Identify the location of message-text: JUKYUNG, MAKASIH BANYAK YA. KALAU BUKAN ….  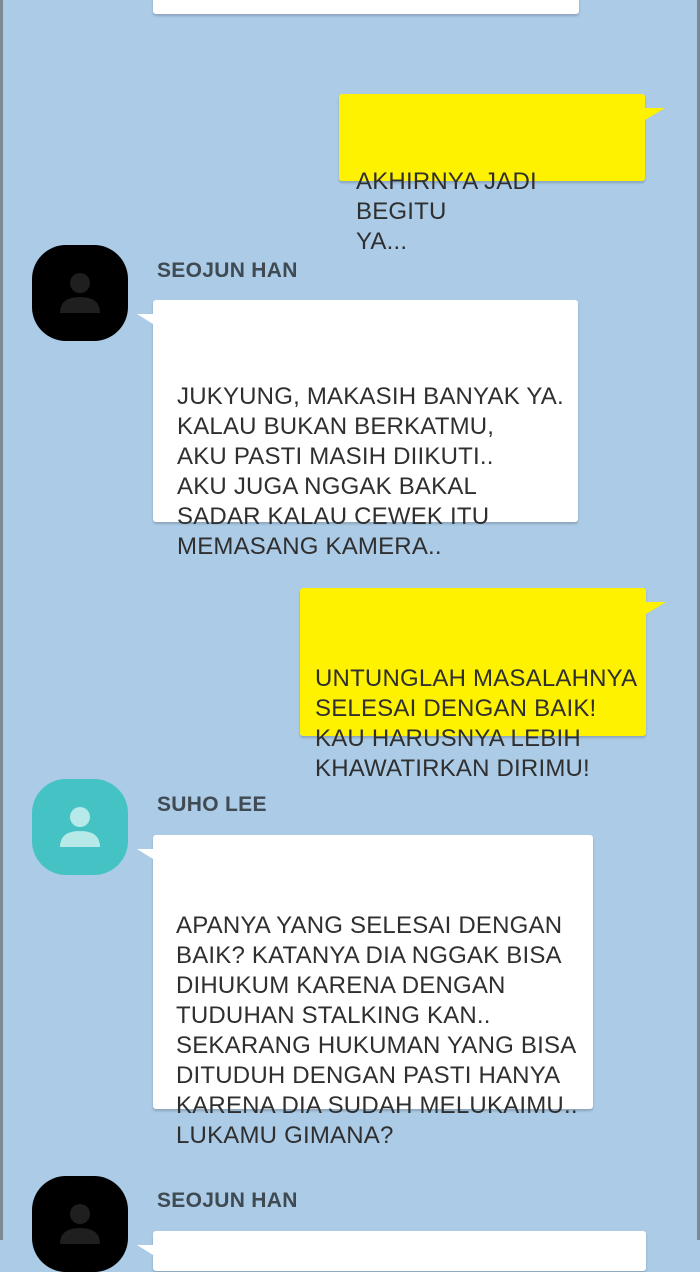
(370, 471).